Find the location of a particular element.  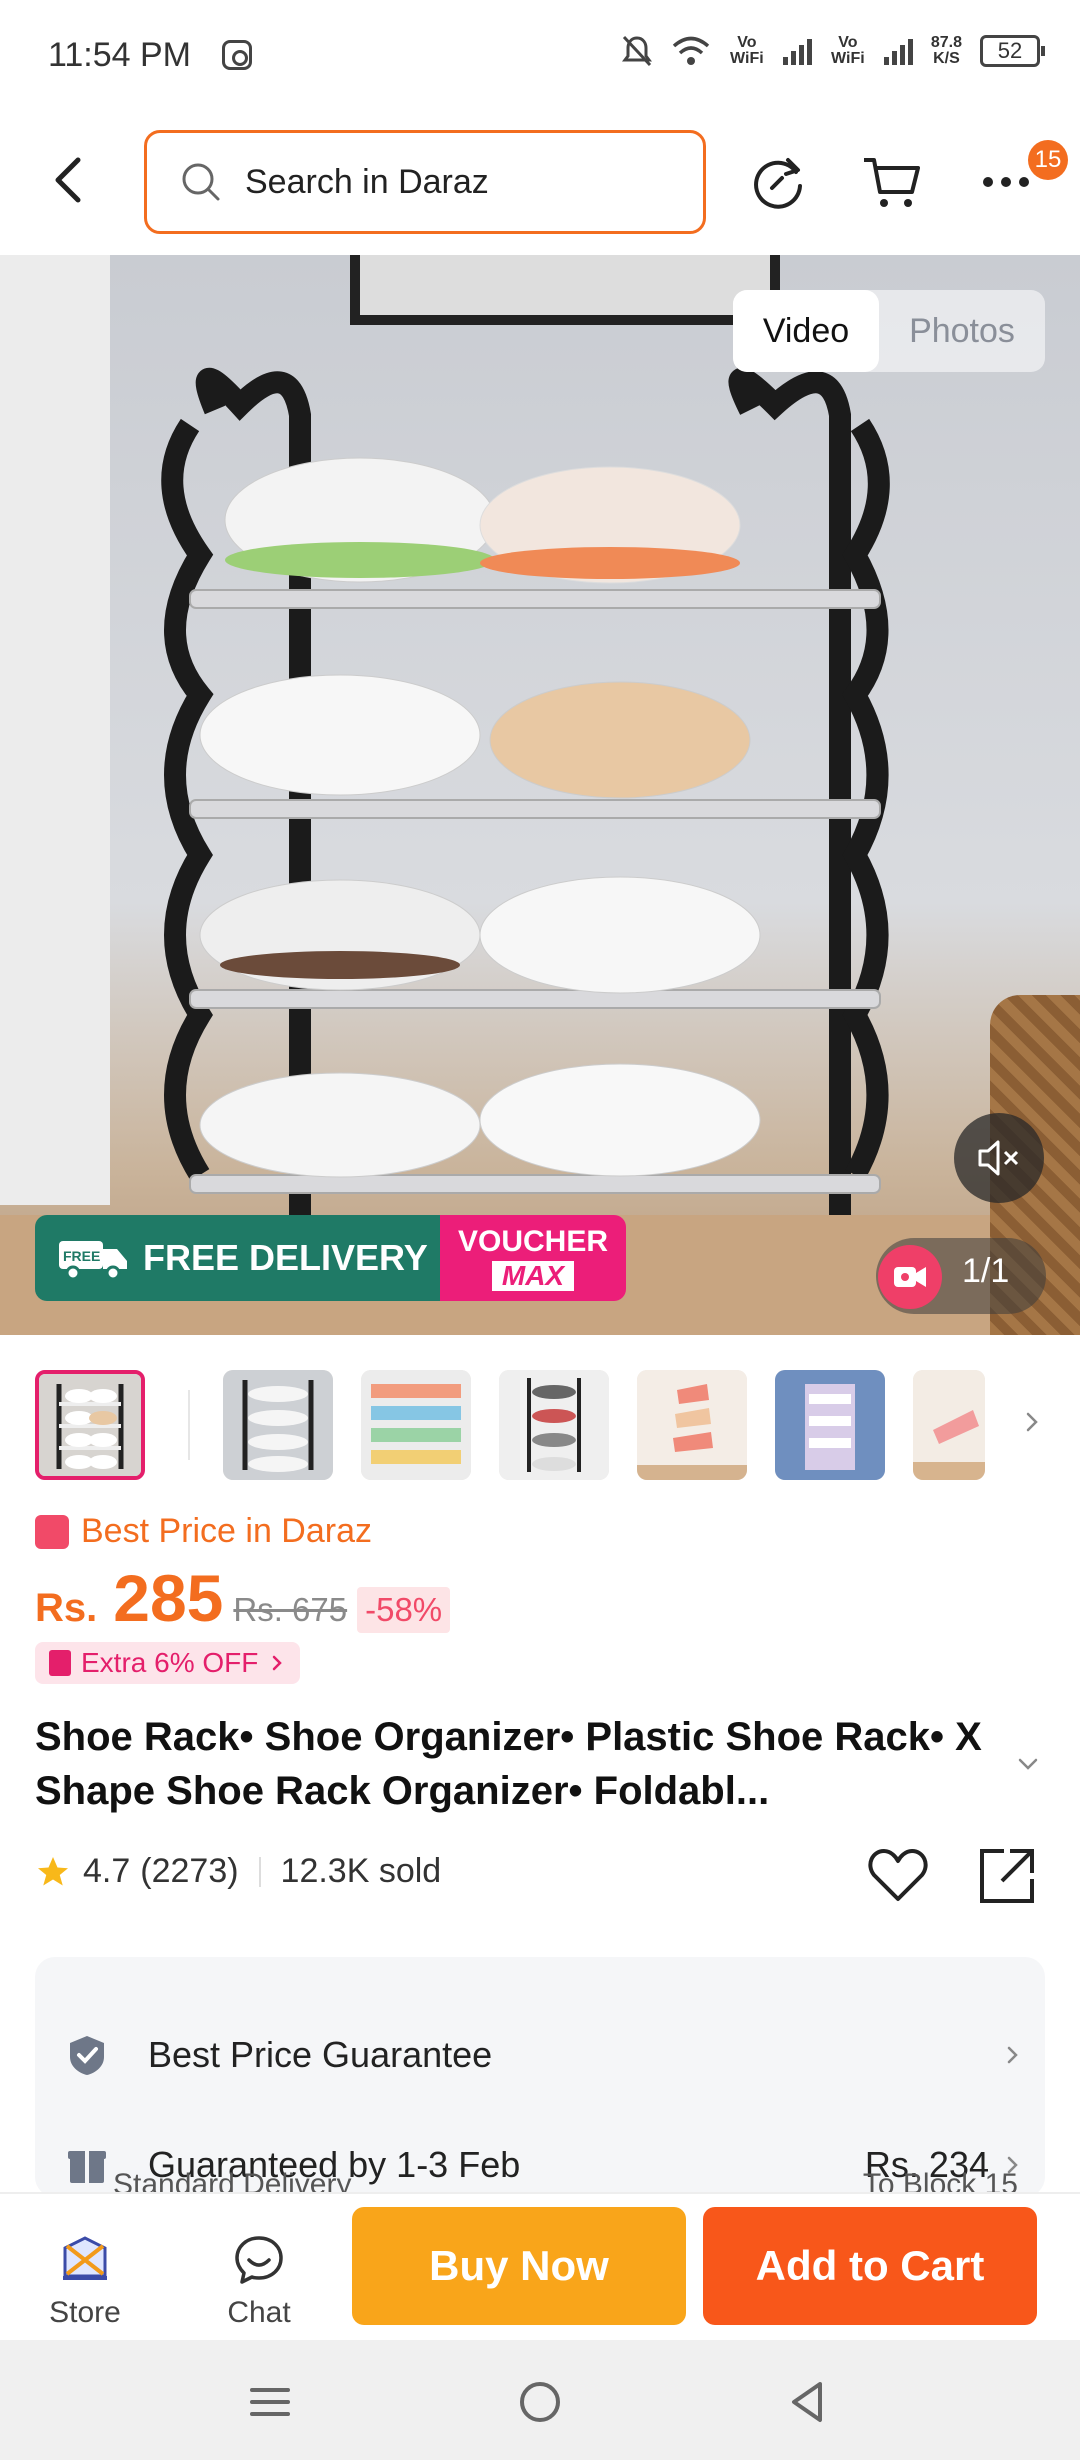

status-icons: Vo WiFi Vo WiFi 87.8 K/S 52 is located at coordinates (833, 51).